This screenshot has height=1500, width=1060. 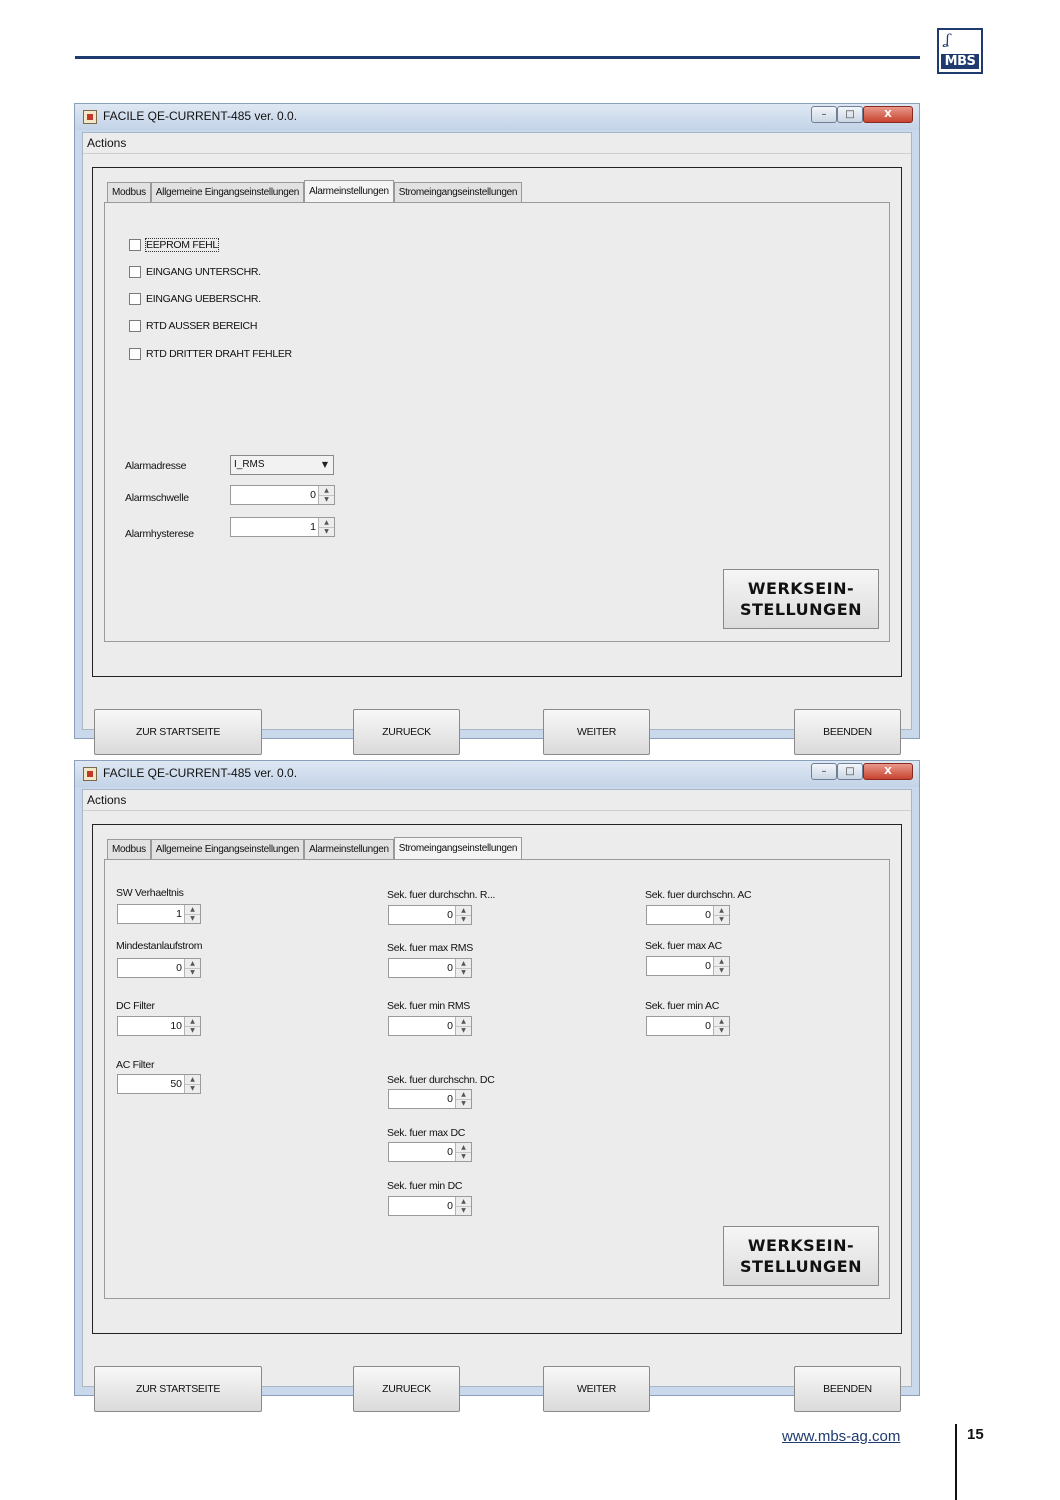 I want to click on page-number: 15, so click(x=975, y=1434).